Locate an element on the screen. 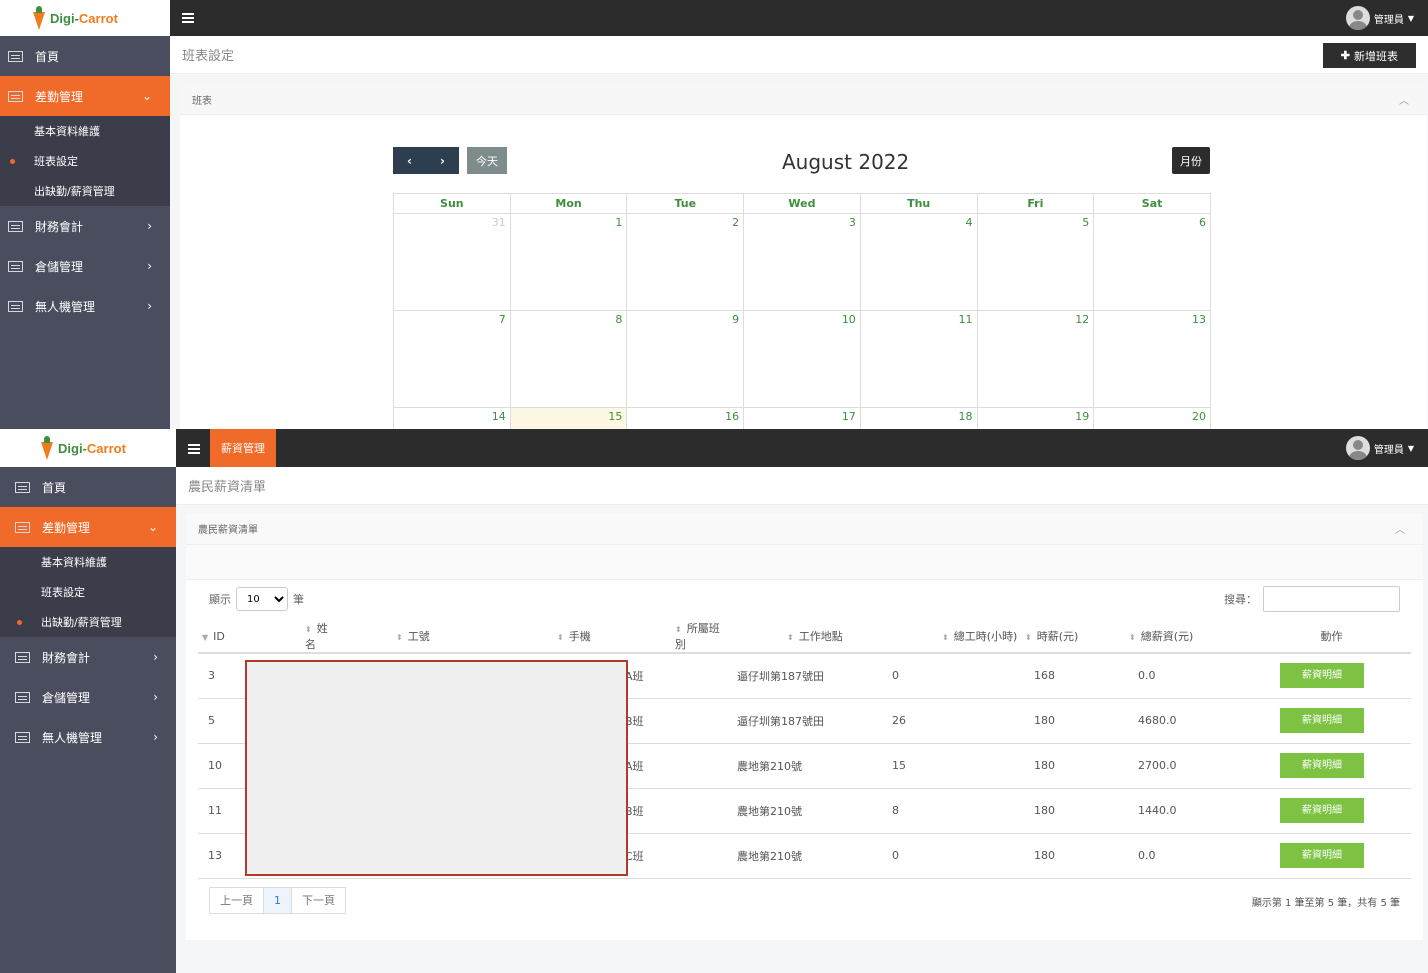 The height and width of the screenshot is (973, 1428). calendar-day: 12 is located at coordinates (1035, 359).